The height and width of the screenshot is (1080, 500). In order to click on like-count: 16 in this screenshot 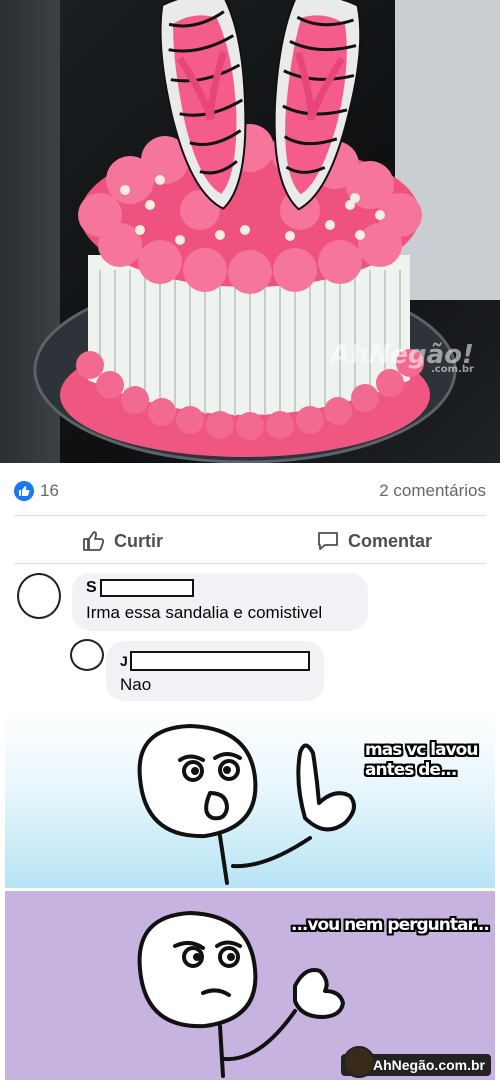, I will do `click(49, 491)`.